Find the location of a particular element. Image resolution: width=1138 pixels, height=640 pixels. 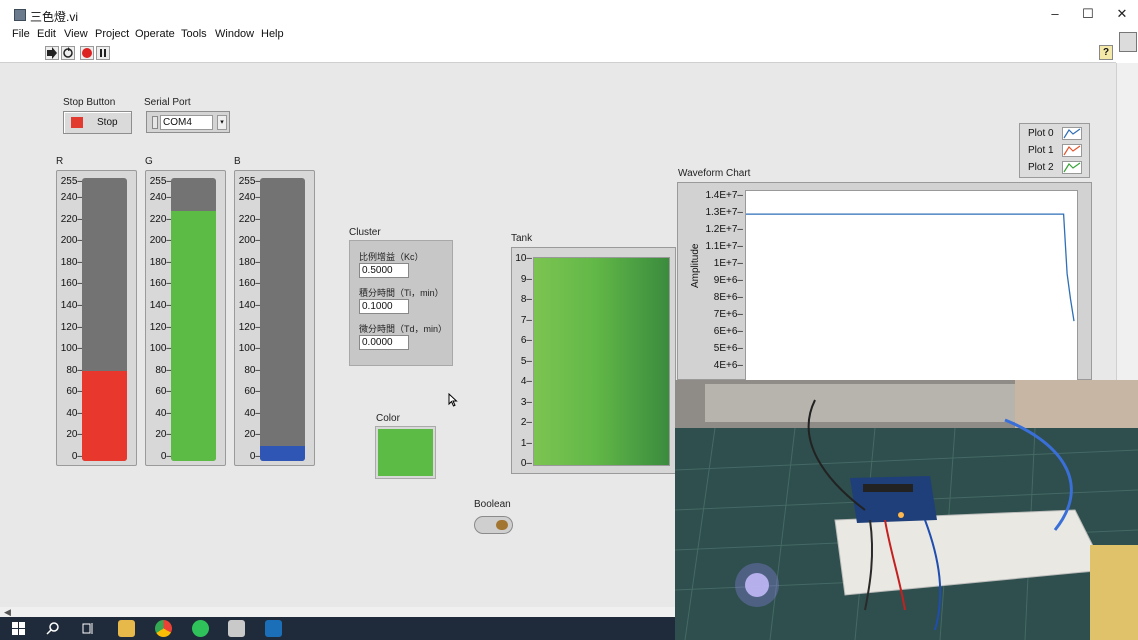

legend-label: Plot 2 is located at coordinates (1041, 167).